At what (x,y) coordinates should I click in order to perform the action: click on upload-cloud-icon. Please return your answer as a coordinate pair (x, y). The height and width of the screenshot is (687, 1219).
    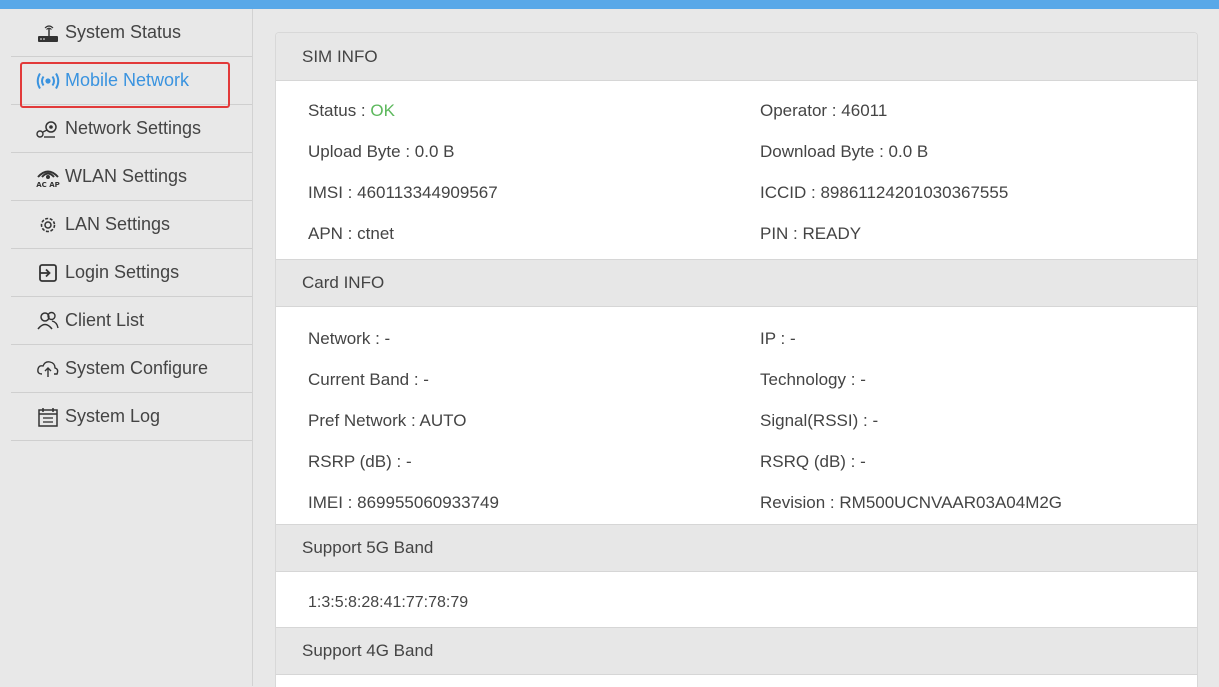
    Looking at the image, I should click on (48, 369).